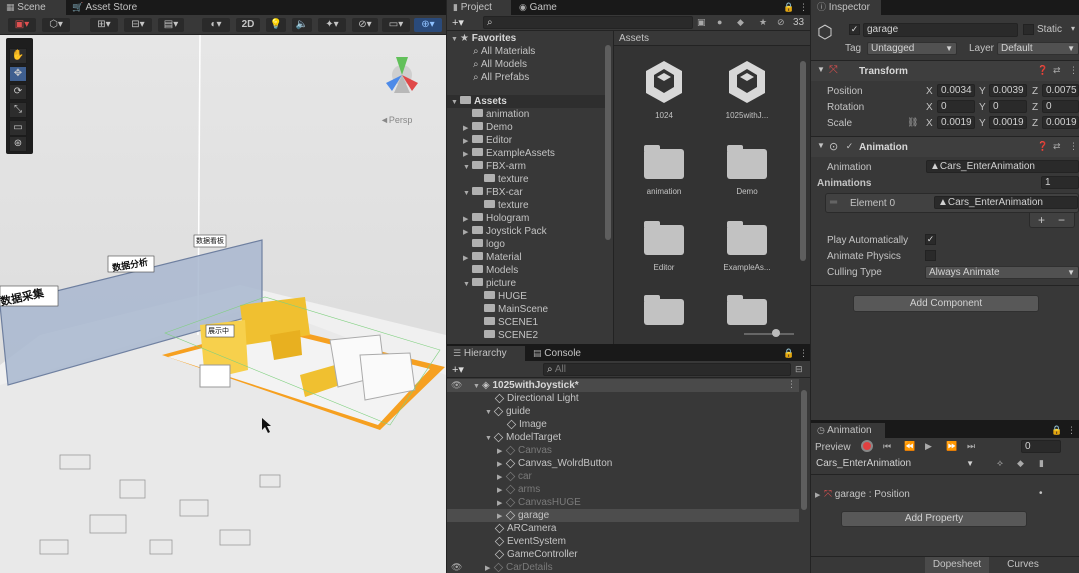 The height and width of the screenshot is (573, 1079). I want to click on rotation-z-field: 0, so click(1060, 106).